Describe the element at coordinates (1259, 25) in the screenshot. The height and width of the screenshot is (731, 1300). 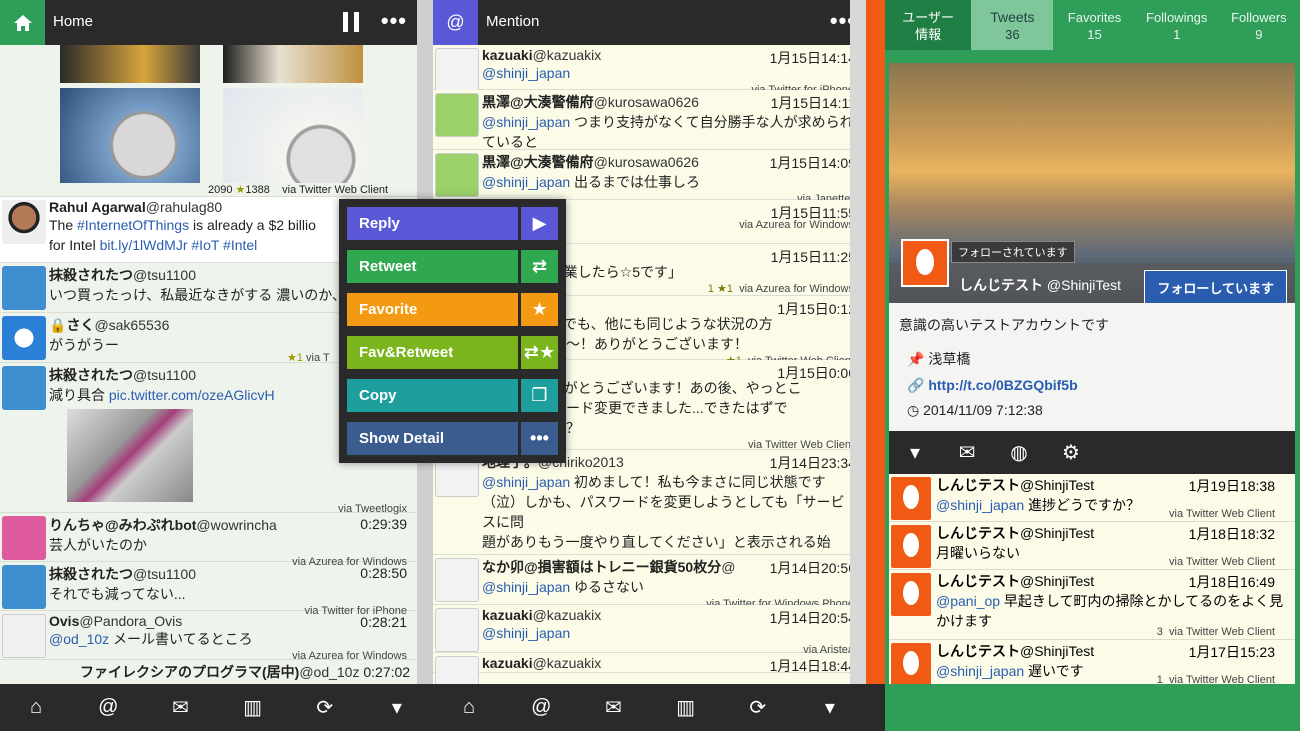
I see `tab-followers: Followers 9` at that location.